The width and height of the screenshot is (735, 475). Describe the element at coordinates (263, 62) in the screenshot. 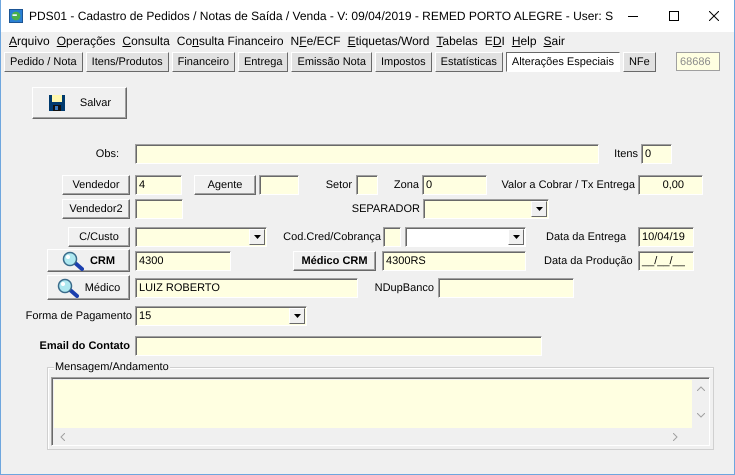

I see `tab: Entrega` at that location.